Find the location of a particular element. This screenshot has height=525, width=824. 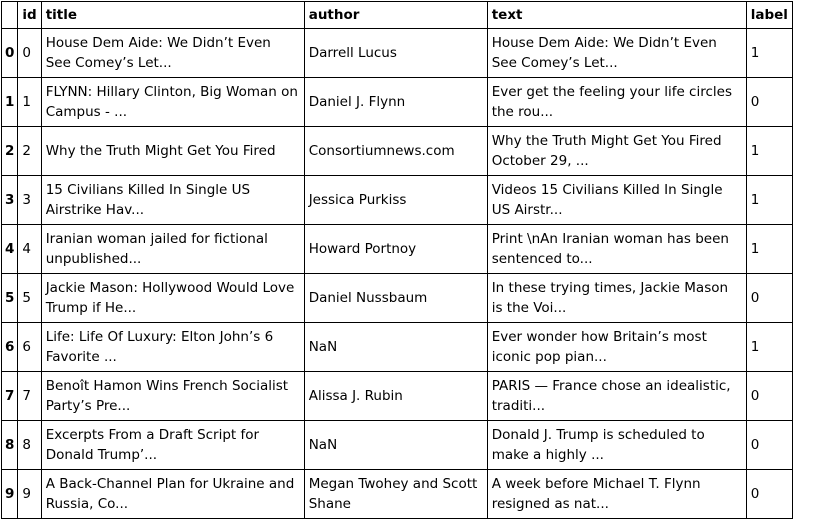

cell-id: 4 is located at coordinates (29, 249).